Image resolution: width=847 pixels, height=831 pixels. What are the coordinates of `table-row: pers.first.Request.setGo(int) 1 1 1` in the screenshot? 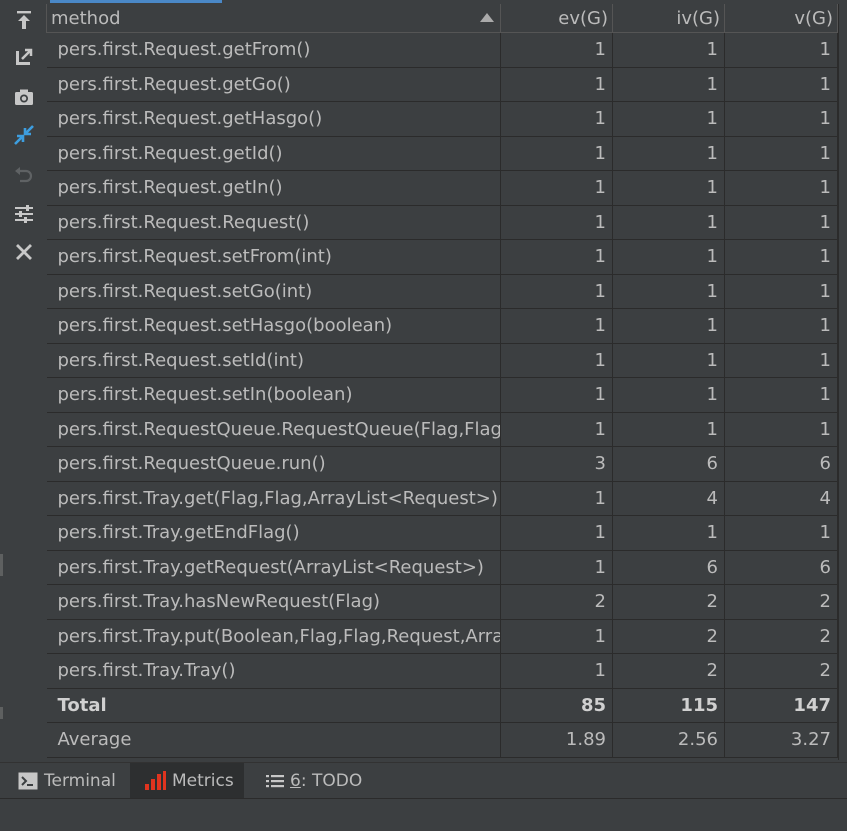 It's located at (442, 291).